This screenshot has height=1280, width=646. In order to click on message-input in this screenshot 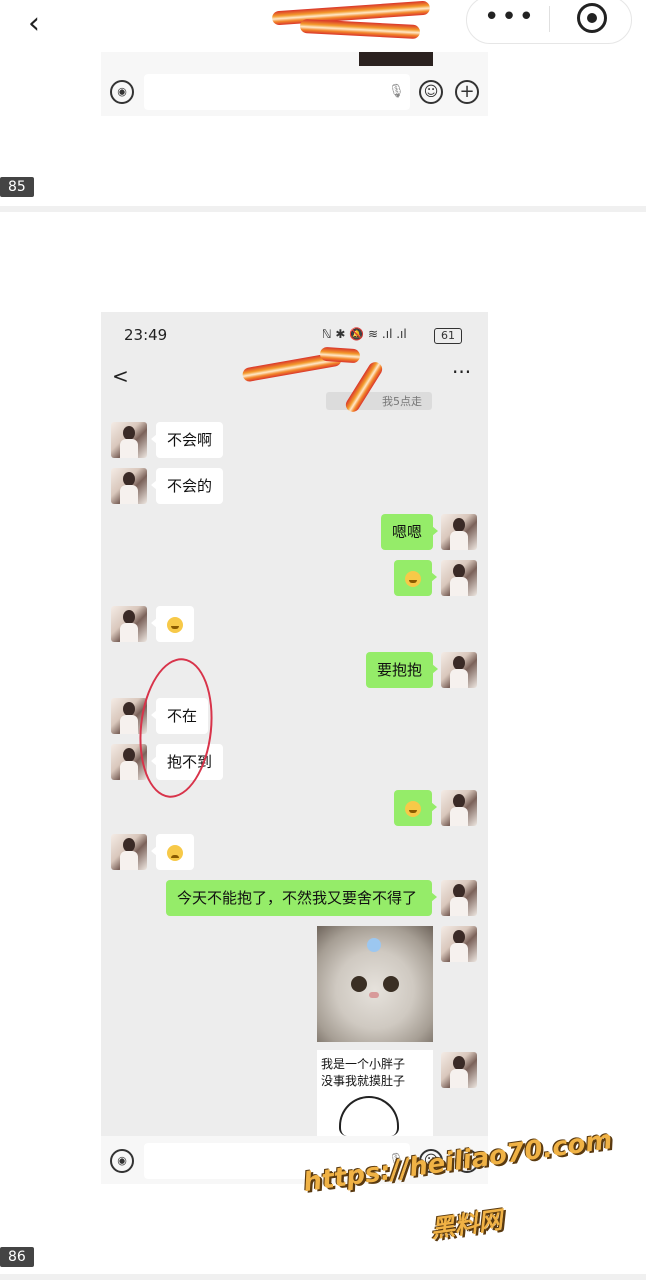, I will do `click(277, 92)`.